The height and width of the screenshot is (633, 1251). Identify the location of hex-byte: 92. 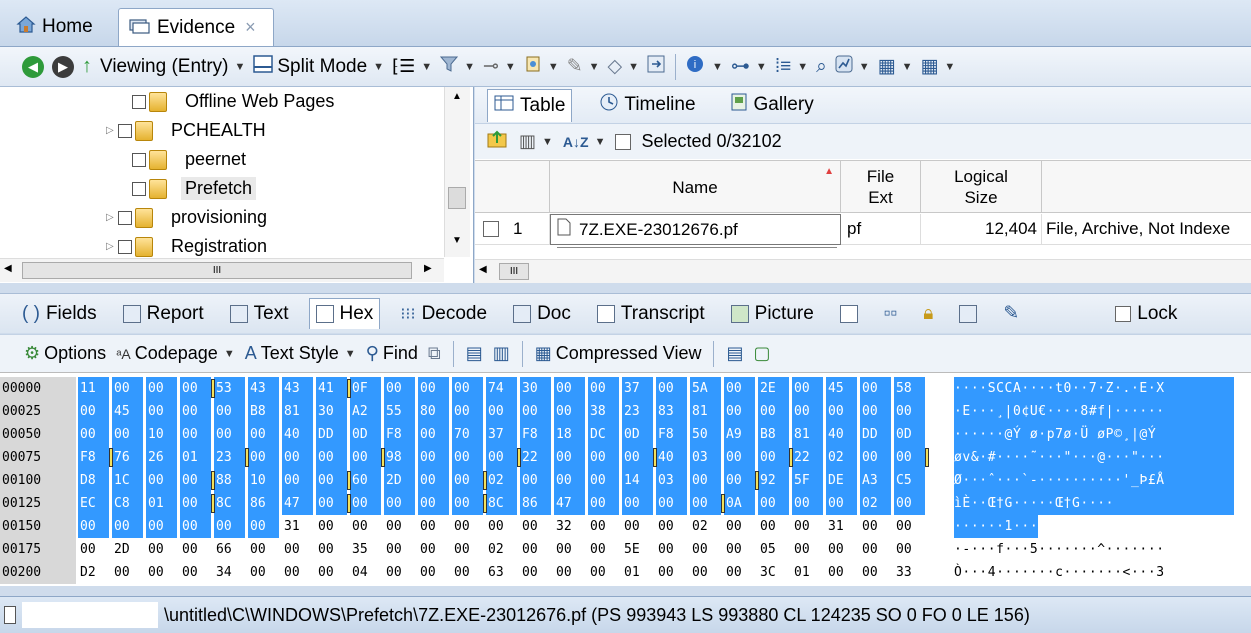
(773, 480).